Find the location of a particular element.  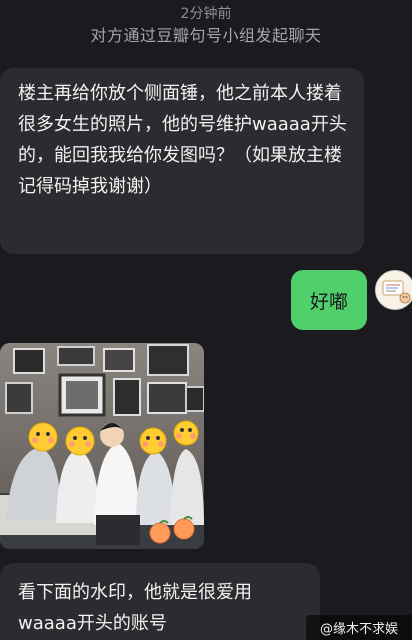

avatar is located at coordinates (393, 290).